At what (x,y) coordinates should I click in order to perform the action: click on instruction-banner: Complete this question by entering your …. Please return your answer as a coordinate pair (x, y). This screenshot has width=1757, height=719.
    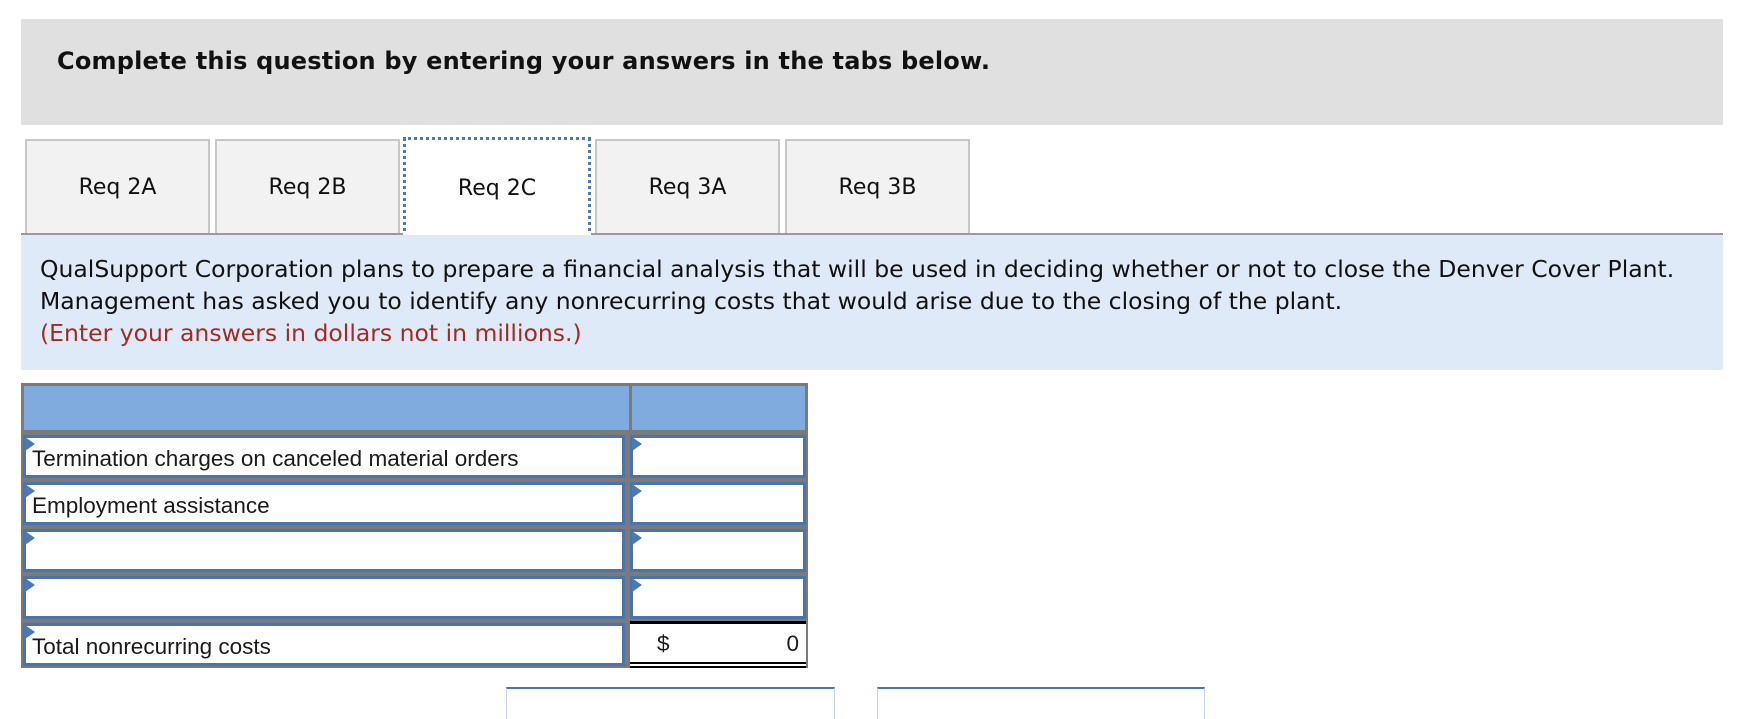
    Looking at the image, I should click on (872, 72).